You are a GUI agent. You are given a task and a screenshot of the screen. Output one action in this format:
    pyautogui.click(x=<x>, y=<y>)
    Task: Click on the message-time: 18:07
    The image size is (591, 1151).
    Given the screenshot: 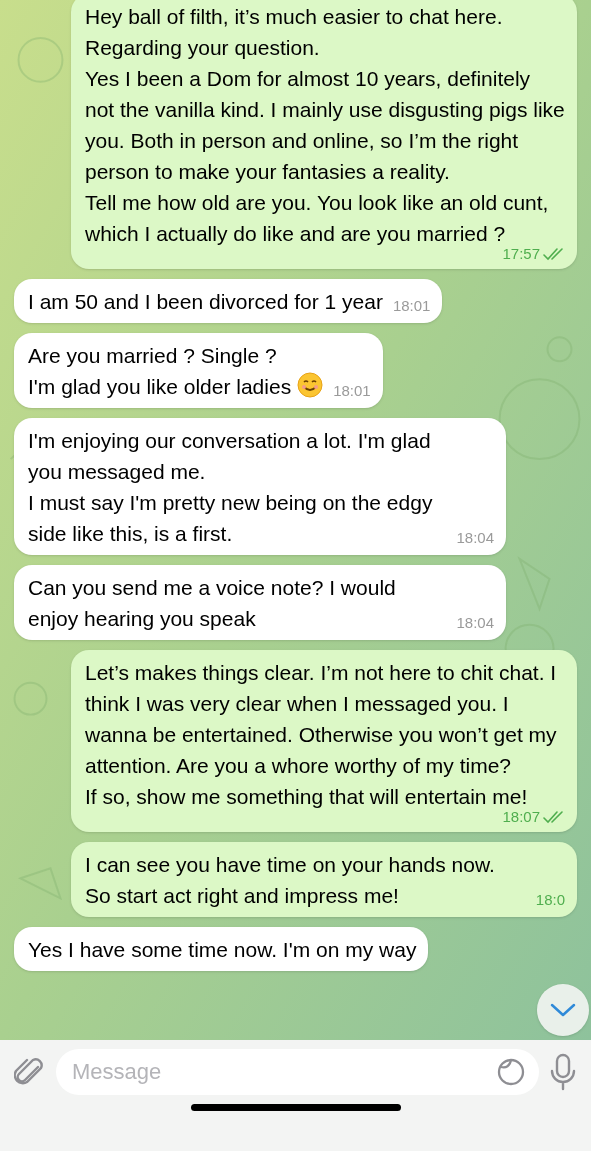 What is the action you would take?
    pyautogui.click(x=521, y=816)
    